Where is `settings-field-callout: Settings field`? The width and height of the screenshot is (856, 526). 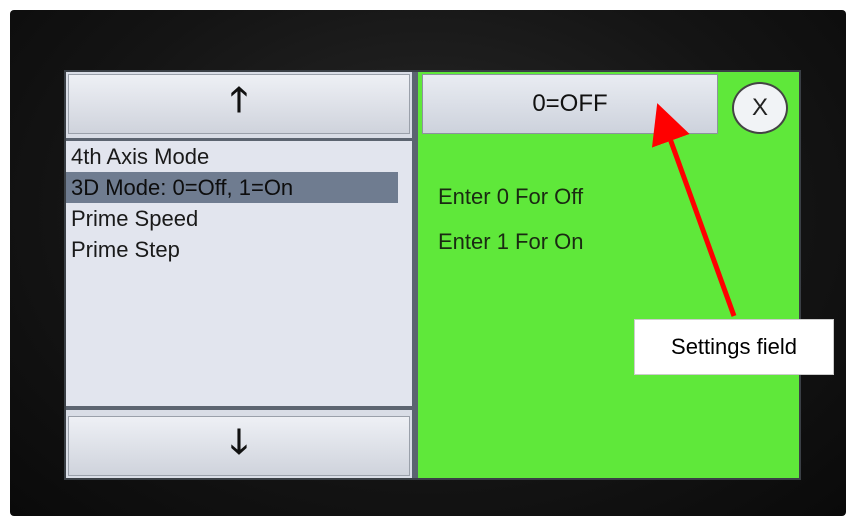 settings-field-callout: Settings field is located at coordinates (734, 347).